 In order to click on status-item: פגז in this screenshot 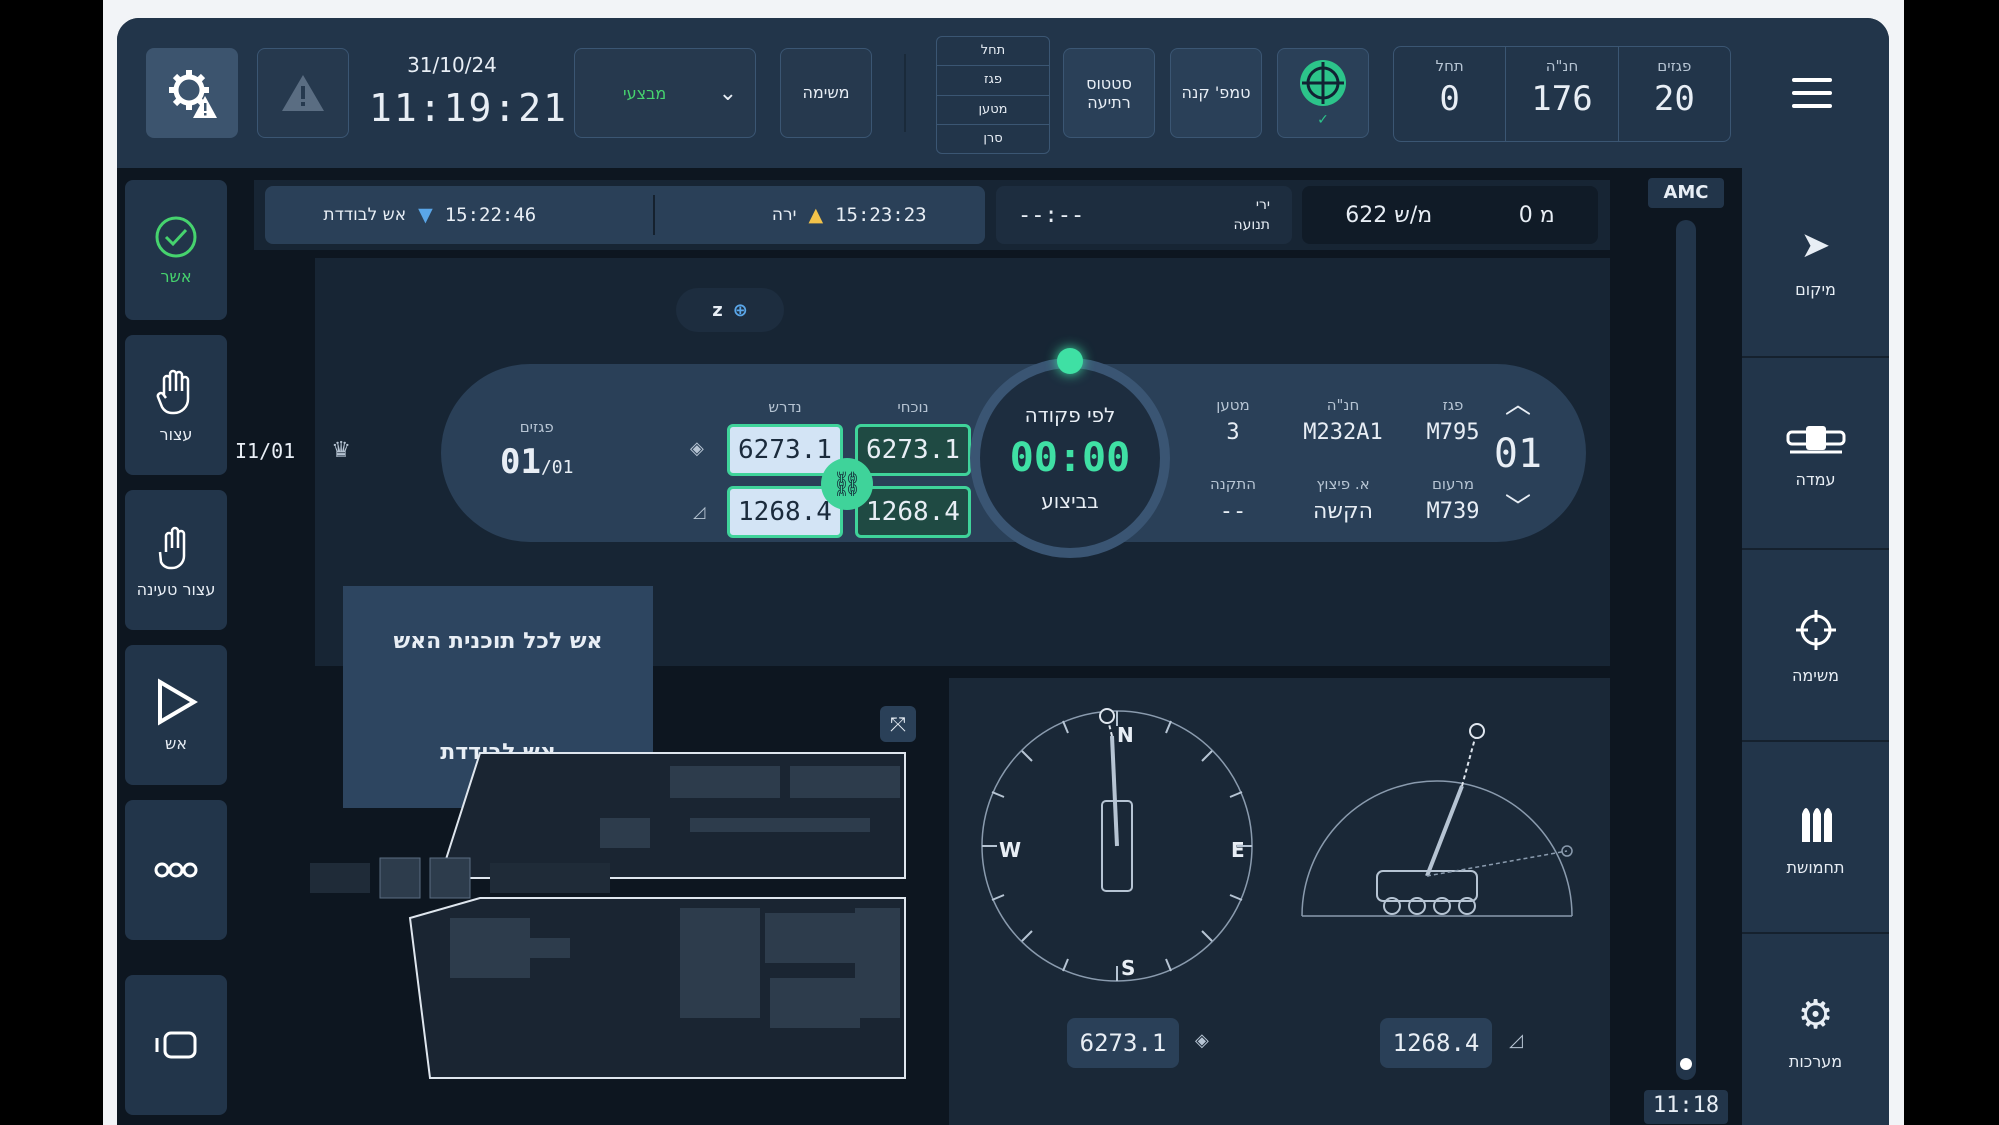, I will do `click(993, 81)`.